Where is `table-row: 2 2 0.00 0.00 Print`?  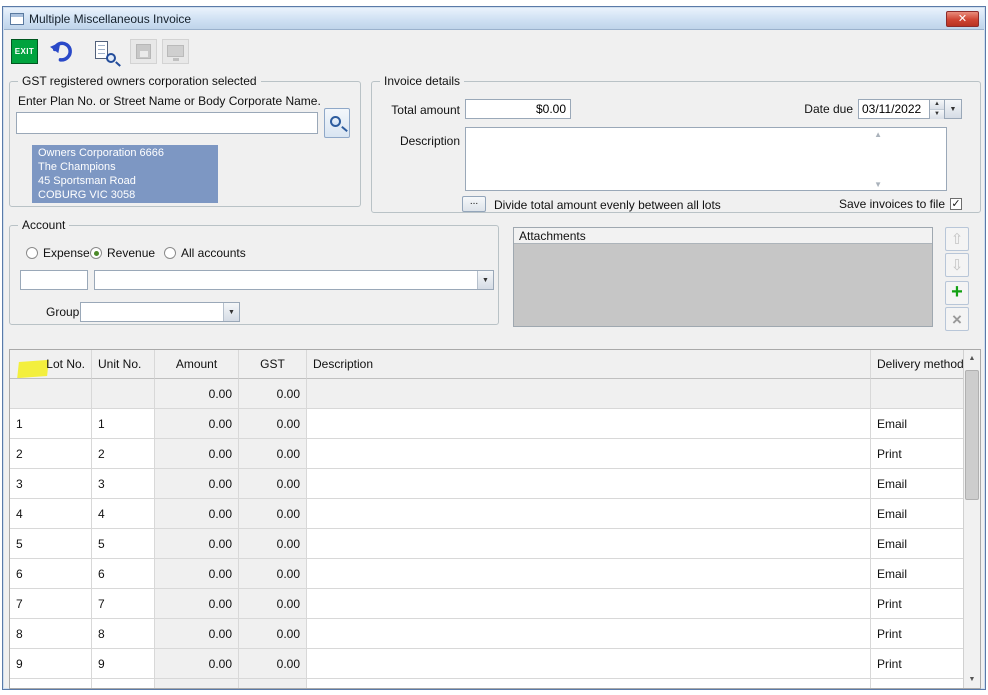 table-row: 2 2 0.00 0.00 Print is located at coordinates (495, 454).